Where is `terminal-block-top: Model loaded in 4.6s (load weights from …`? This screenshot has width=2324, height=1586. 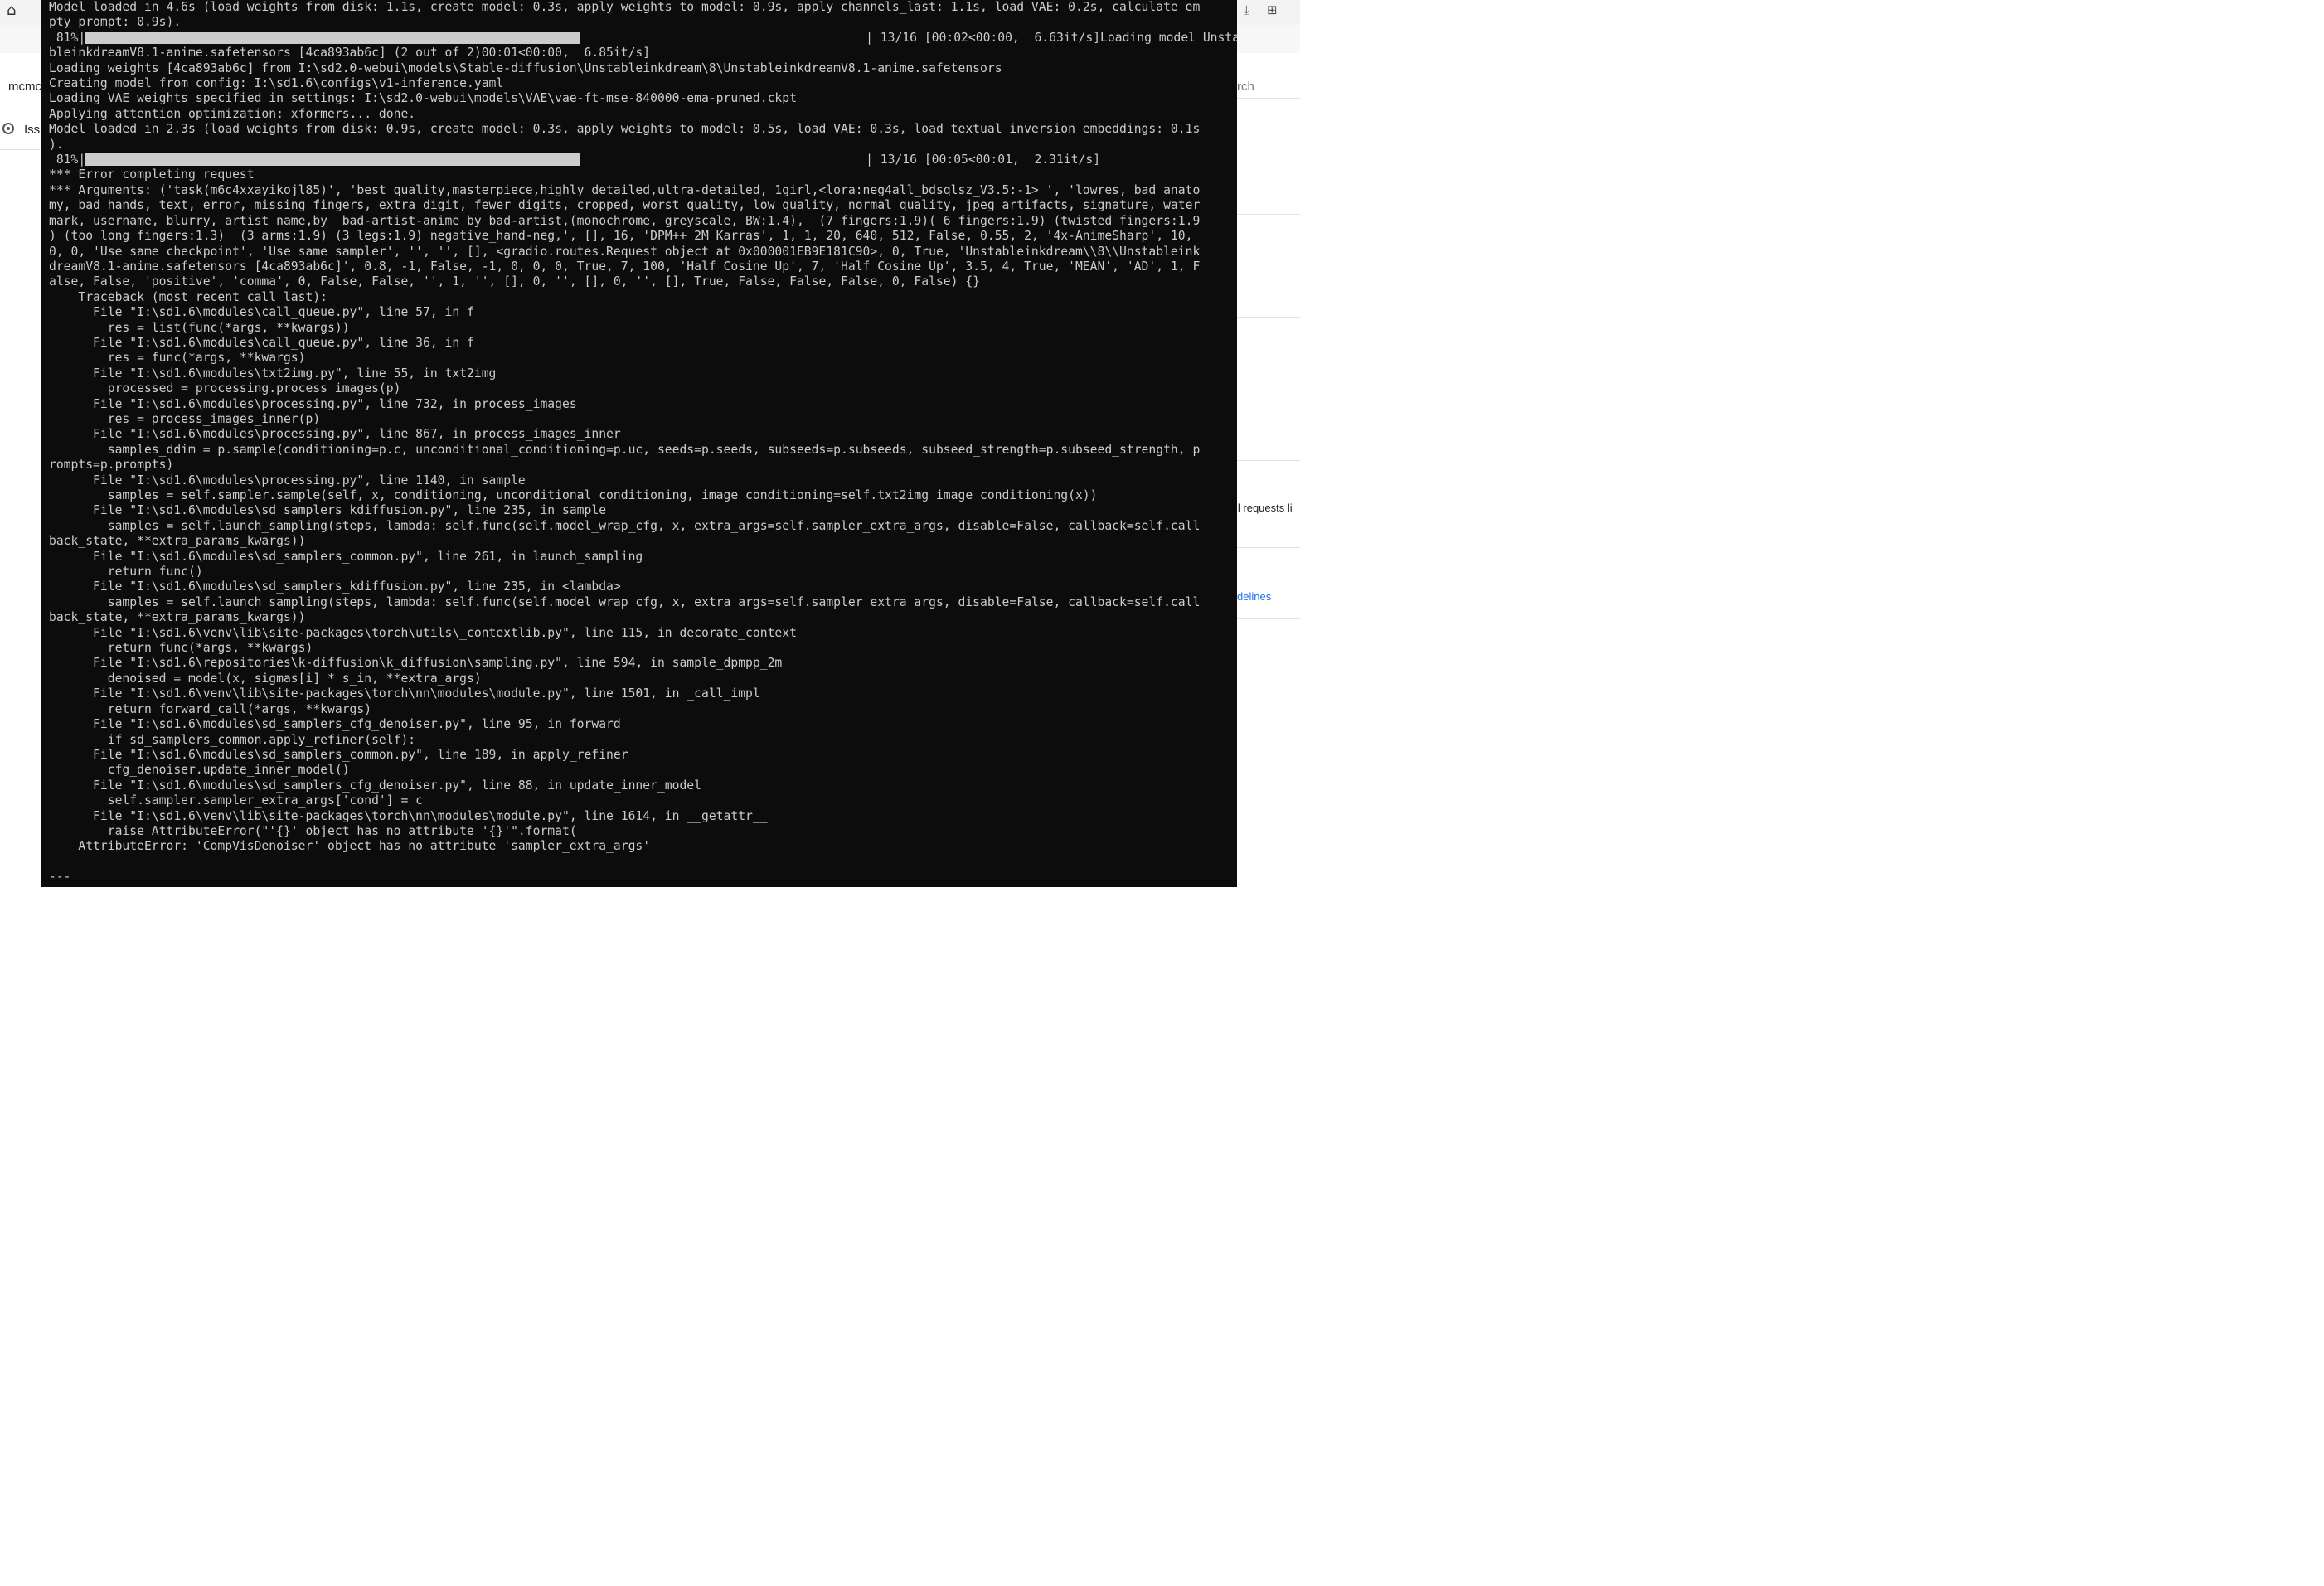
terminal-block-top: Model loaded in 4.6s (load weights from … is located at coordinates (638, 15).